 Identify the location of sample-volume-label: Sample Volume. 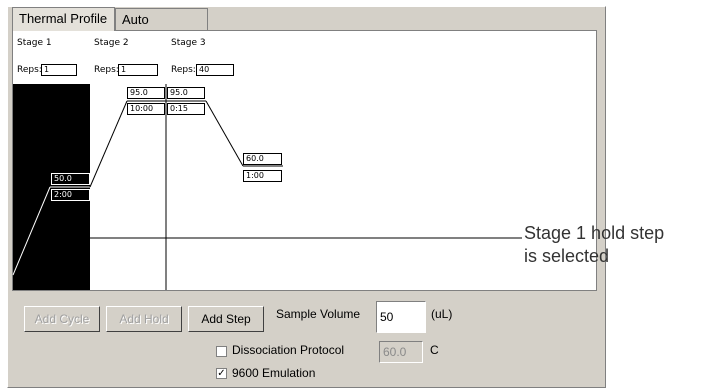
(318, 314).